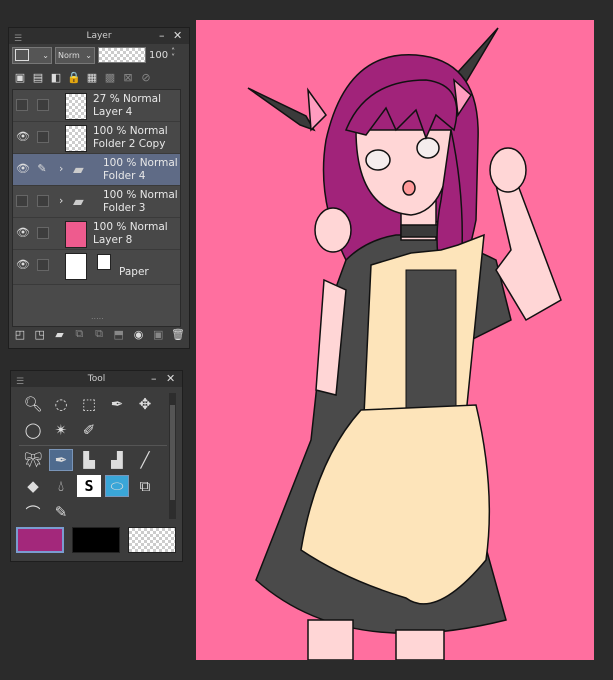 This screenshot has width=613, height=680. What do you see at coordinates (117, 486) in the screenshot?
I see `vector-icon: ⬭` at bounding box center [117, 486].